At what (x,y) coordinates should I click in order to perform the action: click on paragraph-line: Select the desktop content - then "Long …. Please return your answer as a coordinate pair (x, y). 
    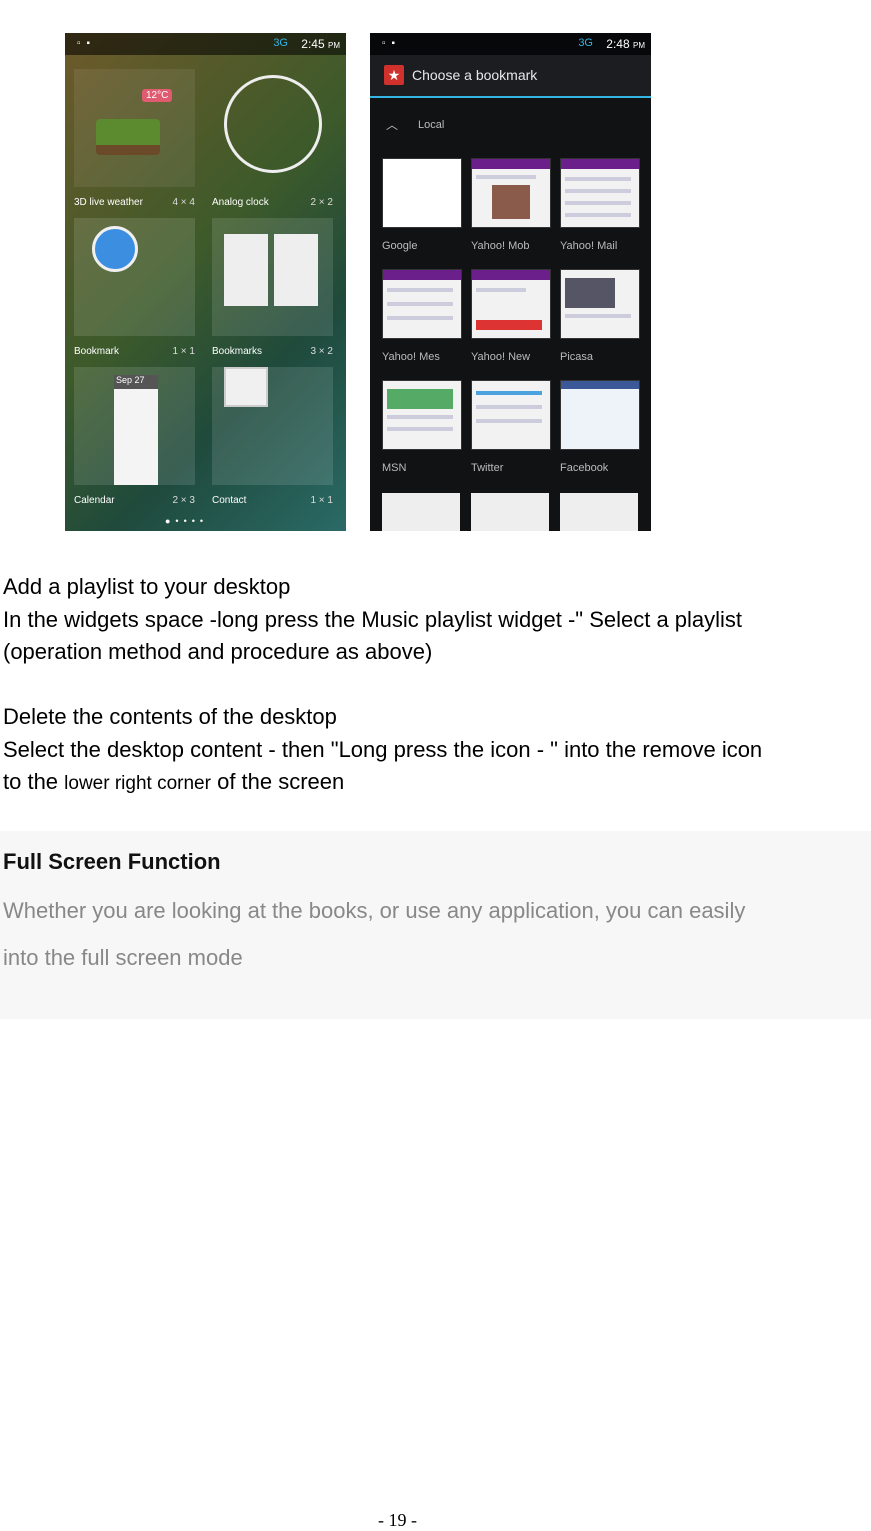
    Looking at the image, I should click on (383, 749).